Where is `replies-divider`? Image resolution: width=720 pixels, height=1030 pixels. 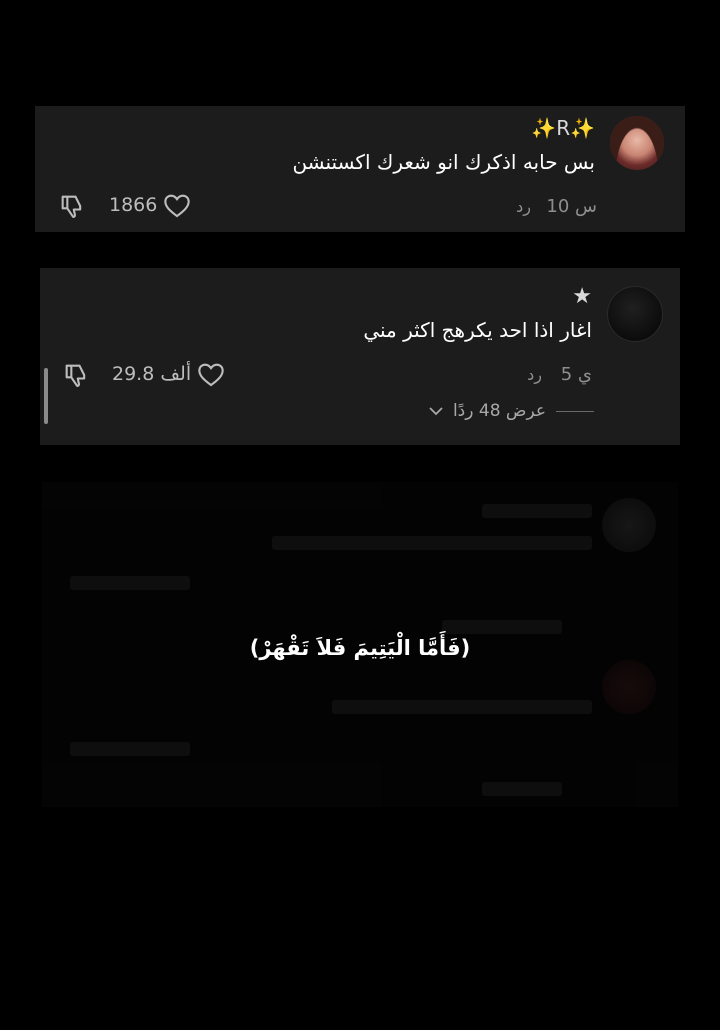
replies-divider is located at coordinates (575, 411).